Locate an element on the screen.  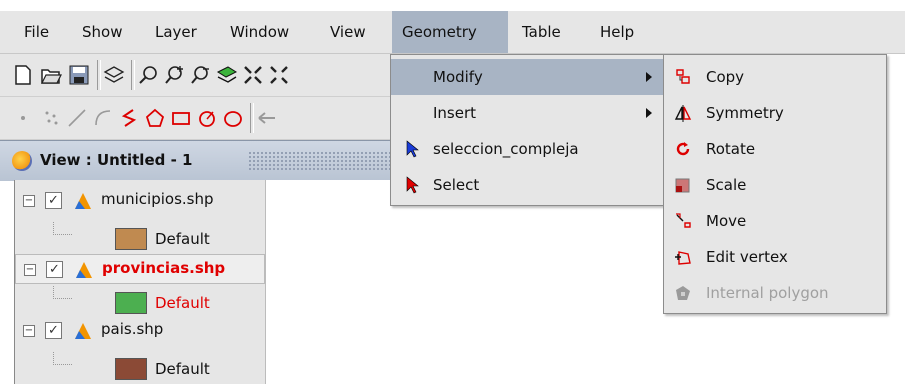
ellipse-icon is located at coordinates (233, 118).